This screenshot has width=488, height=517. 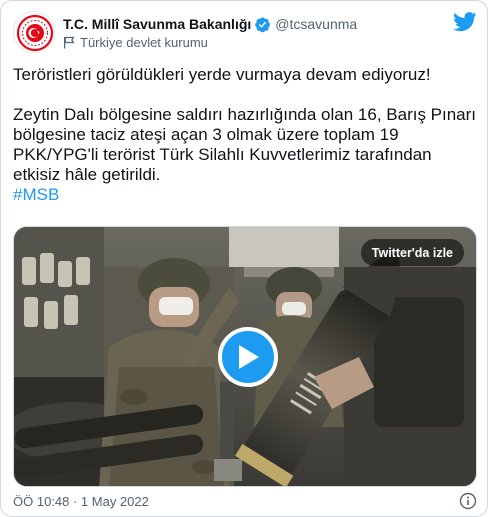 I want to click on government-label: Türkiye devlet kurumu, so click(x=135, y=42).